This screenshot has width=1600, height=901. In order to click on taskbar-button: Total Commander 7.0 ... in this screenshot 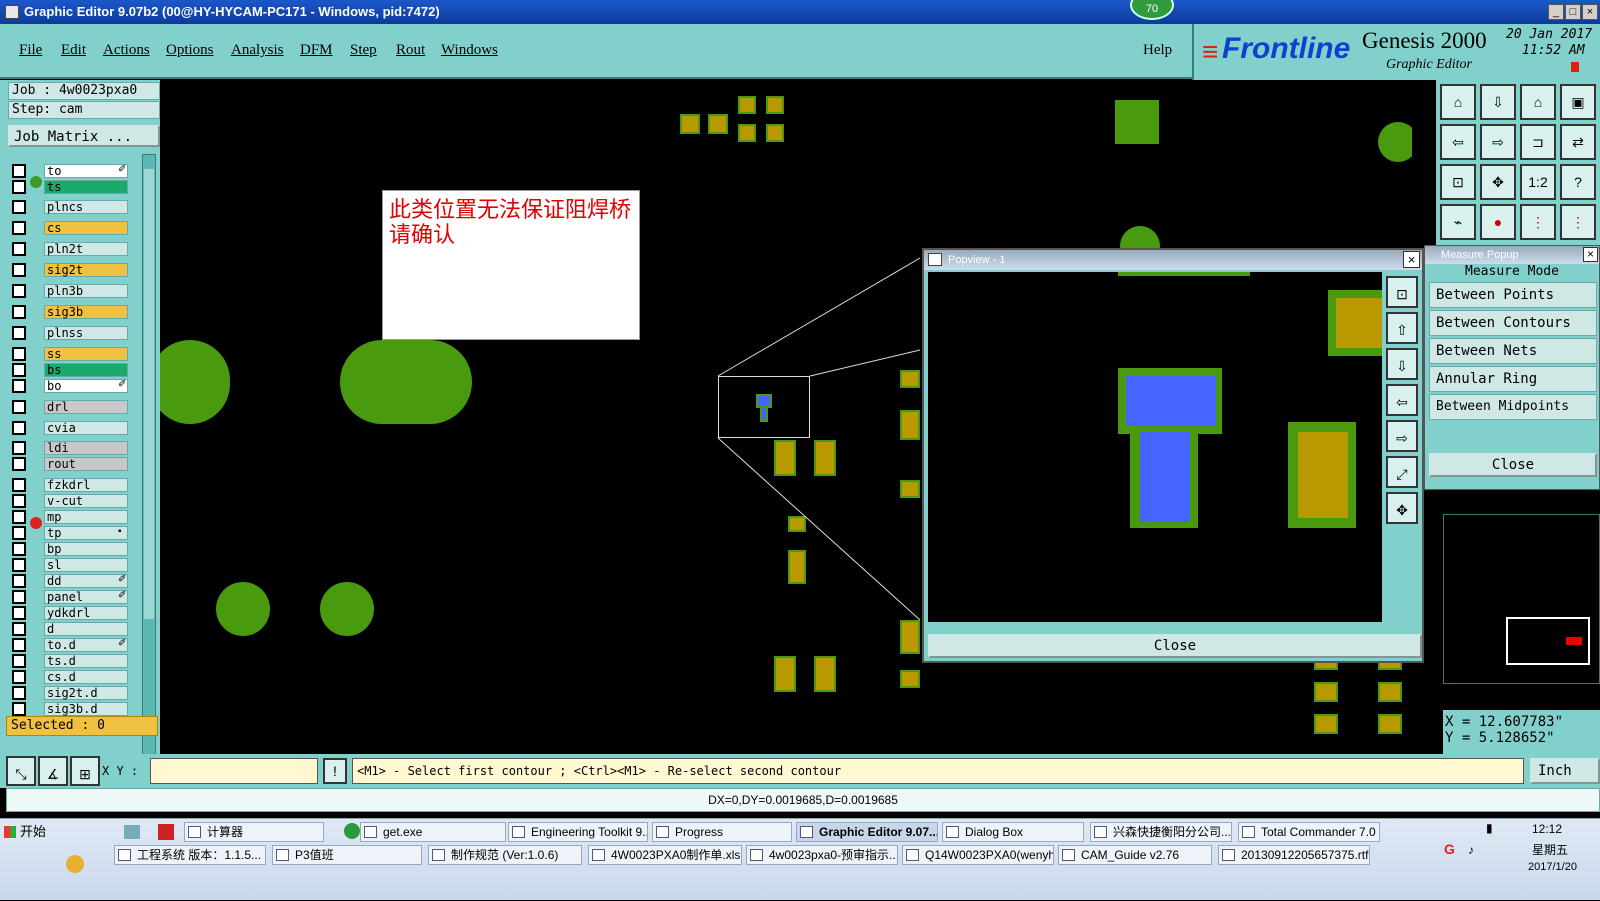, I will do `click(1309, 832)`.